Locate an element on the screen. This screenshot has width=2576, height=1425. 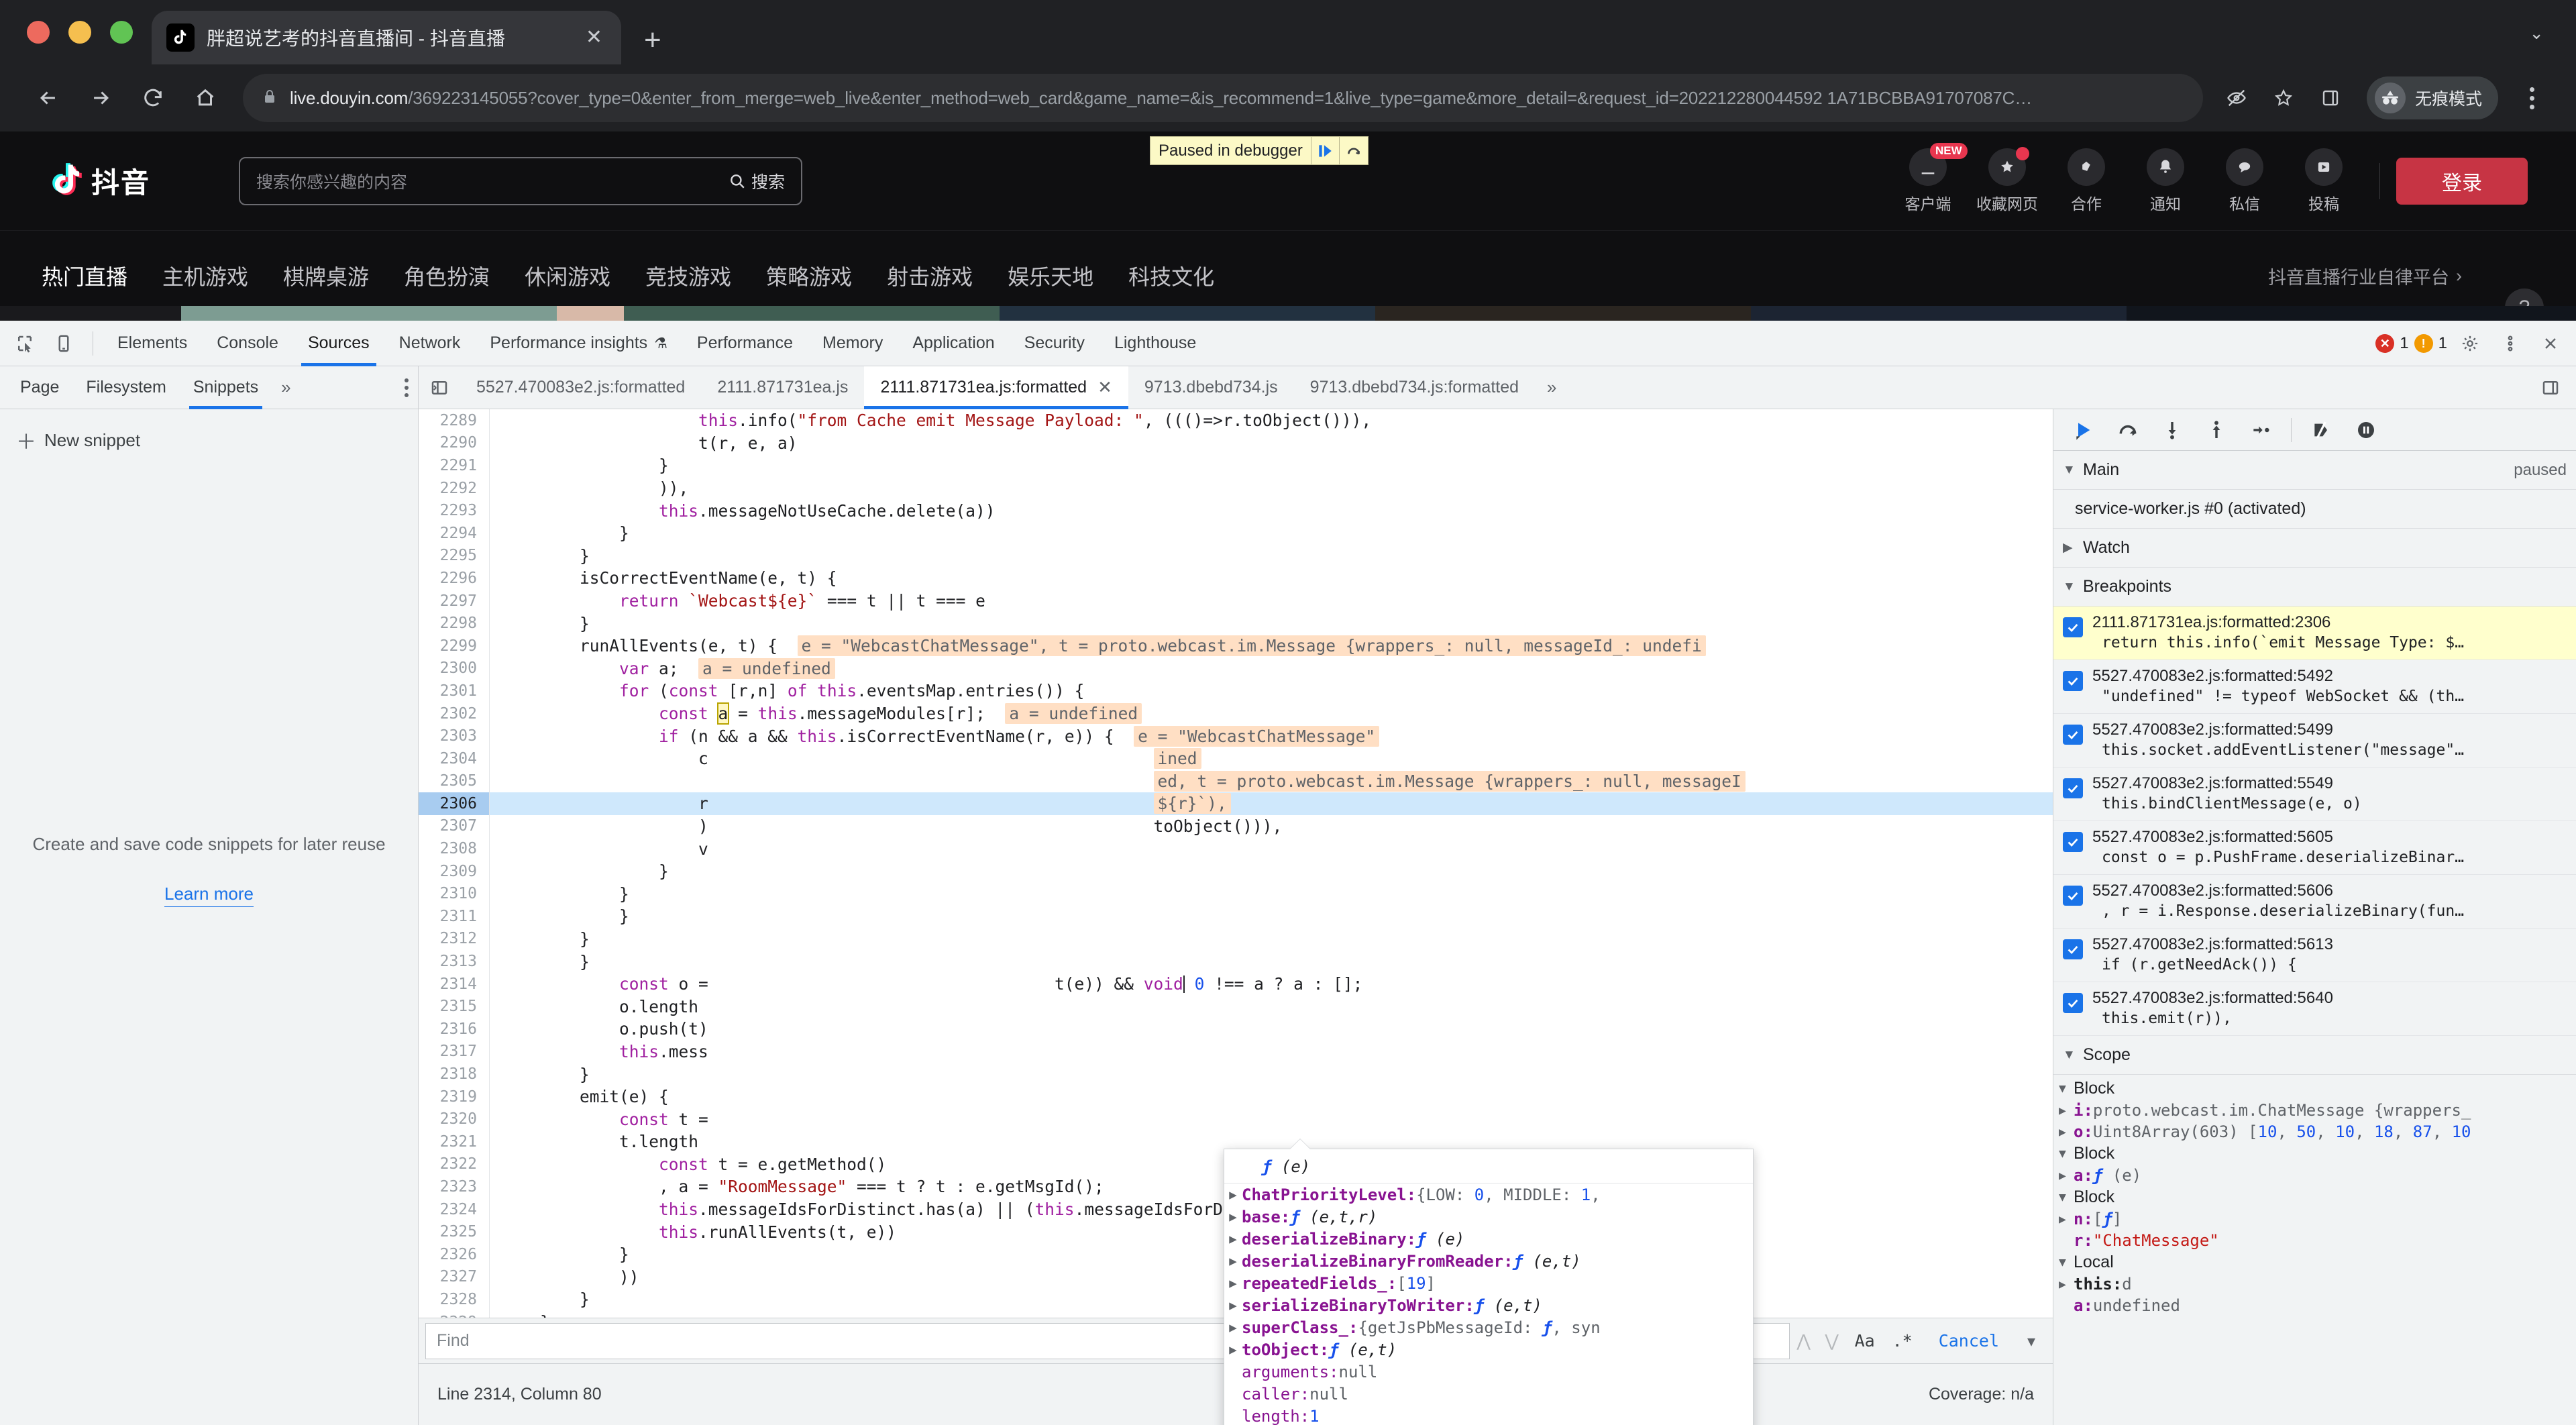
code-line: 2293 this.messageNotUseCache.delete(a)) is located at coordinates (1236, 510).